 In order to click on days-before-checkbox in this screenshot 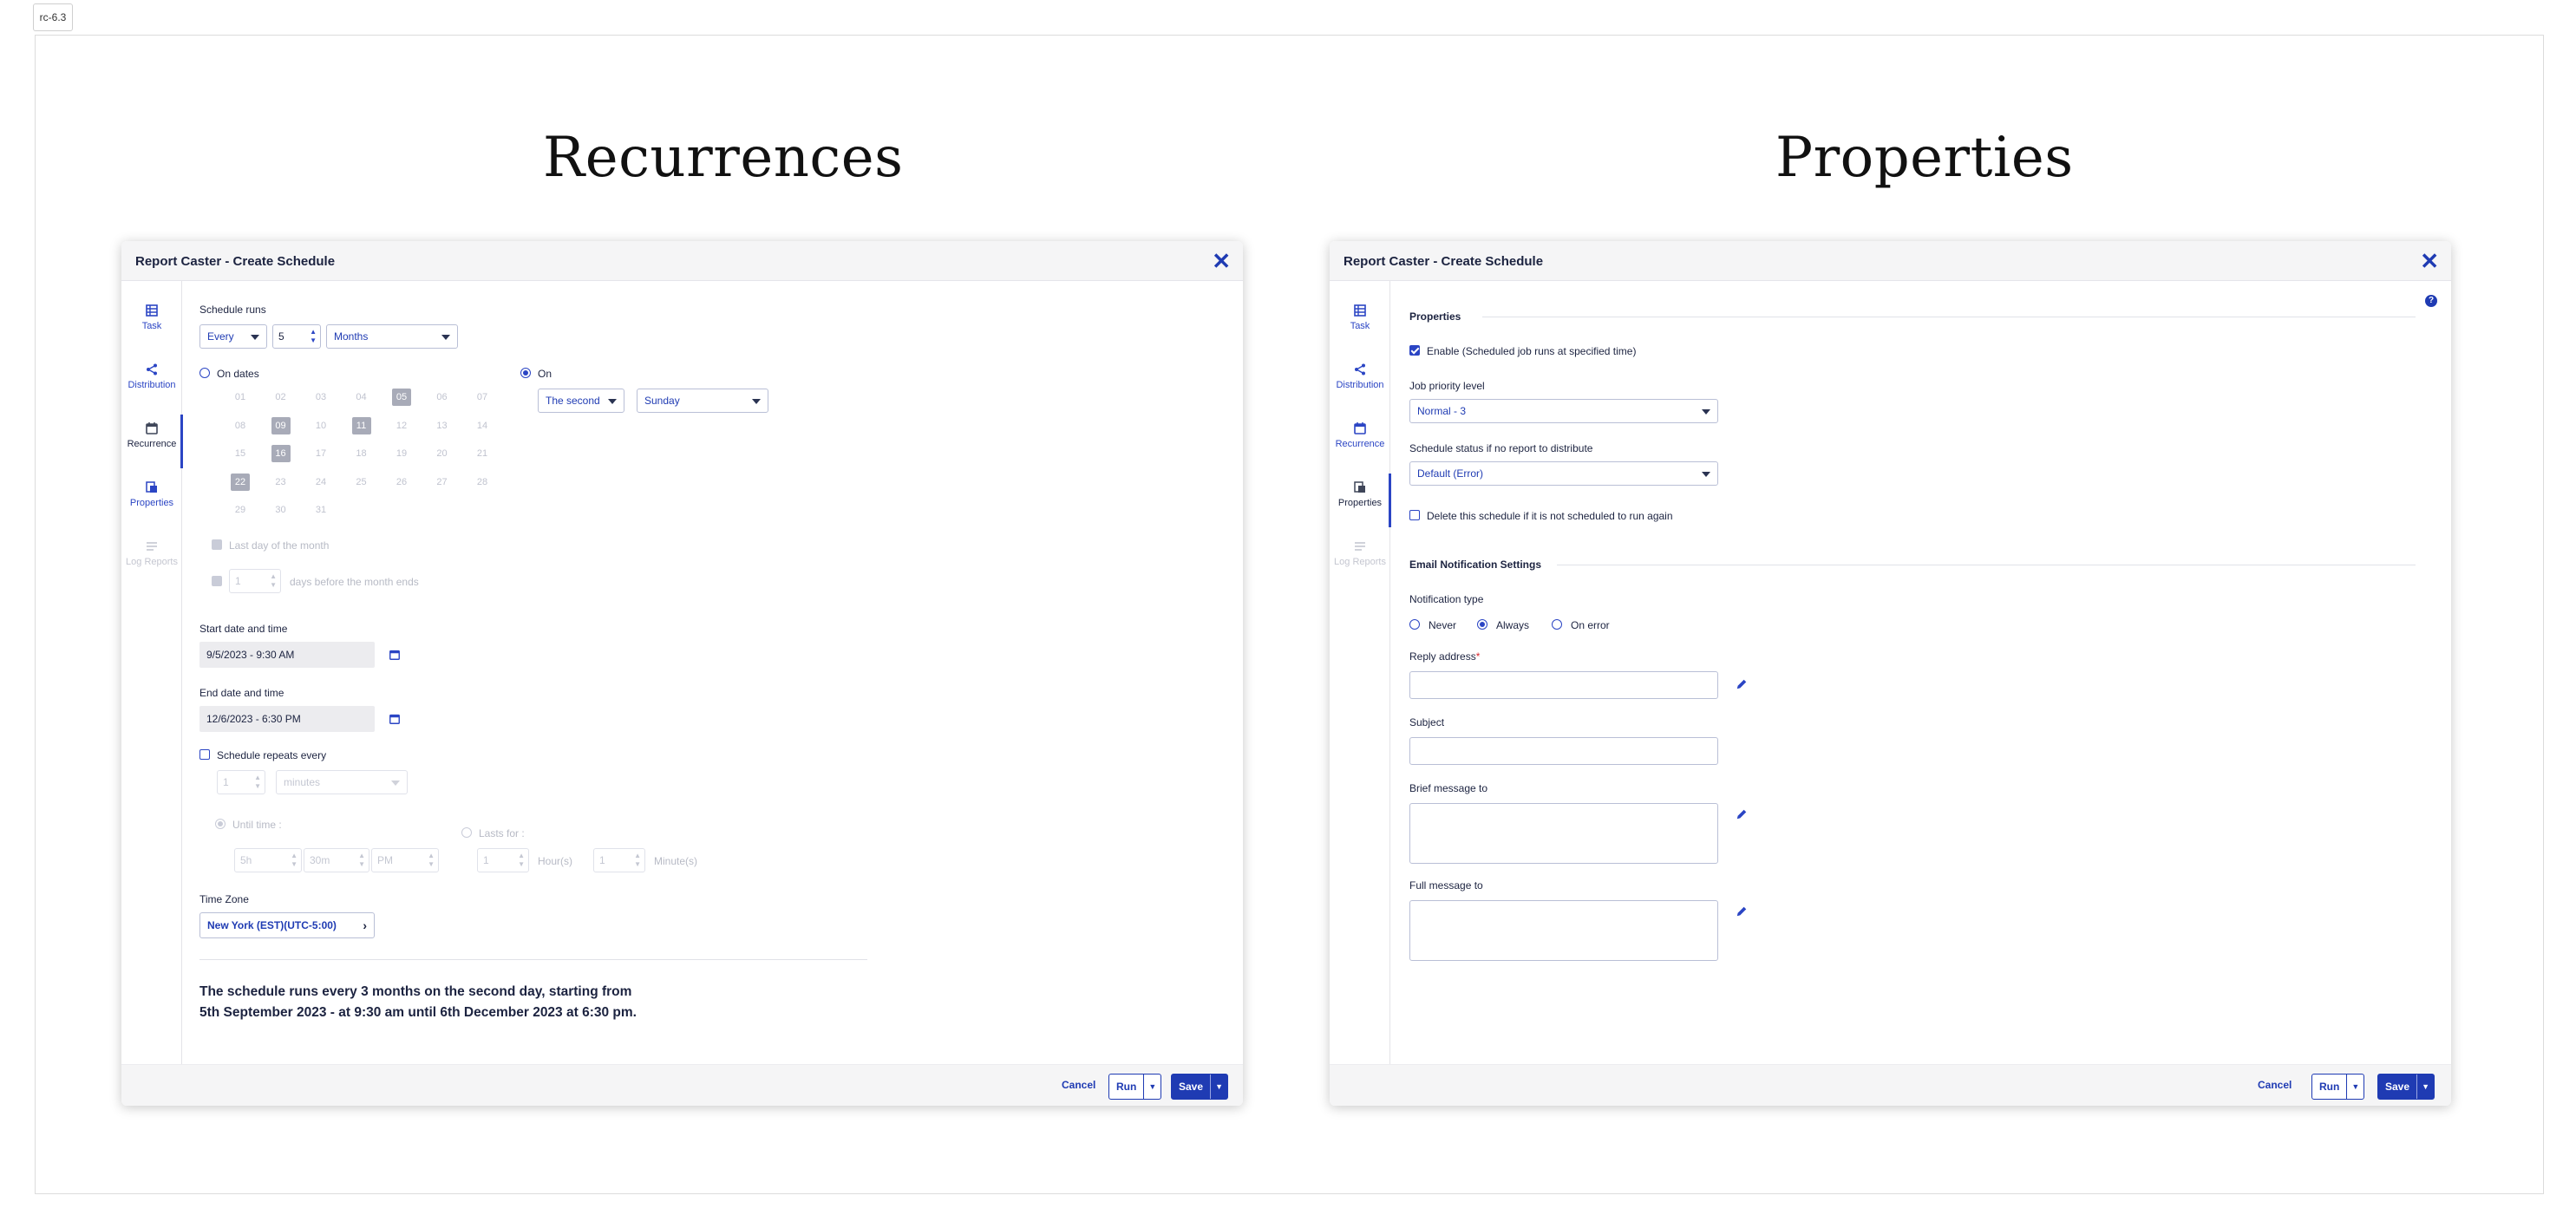, I will do `click(217, 581)`.